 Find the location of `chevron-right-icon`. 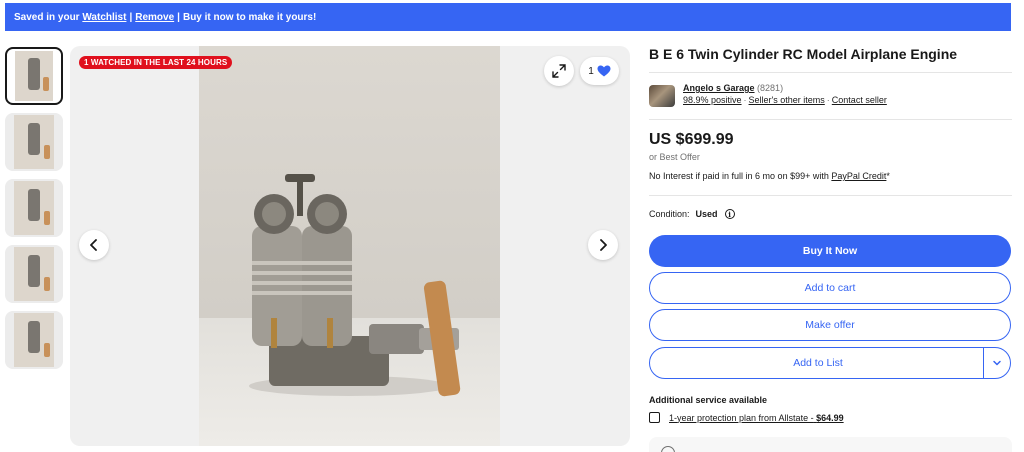

chevron-right-icon is located at coordinates (603, 245).